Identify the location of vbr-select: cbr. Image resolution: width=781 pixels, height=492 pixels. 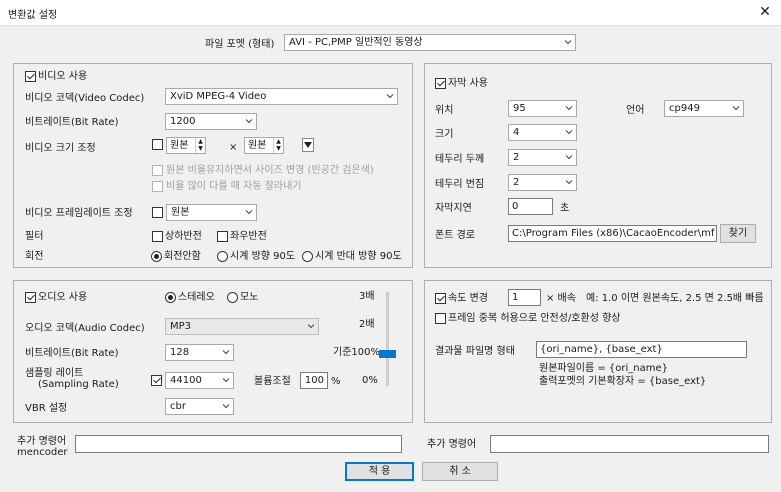
(199, 406).